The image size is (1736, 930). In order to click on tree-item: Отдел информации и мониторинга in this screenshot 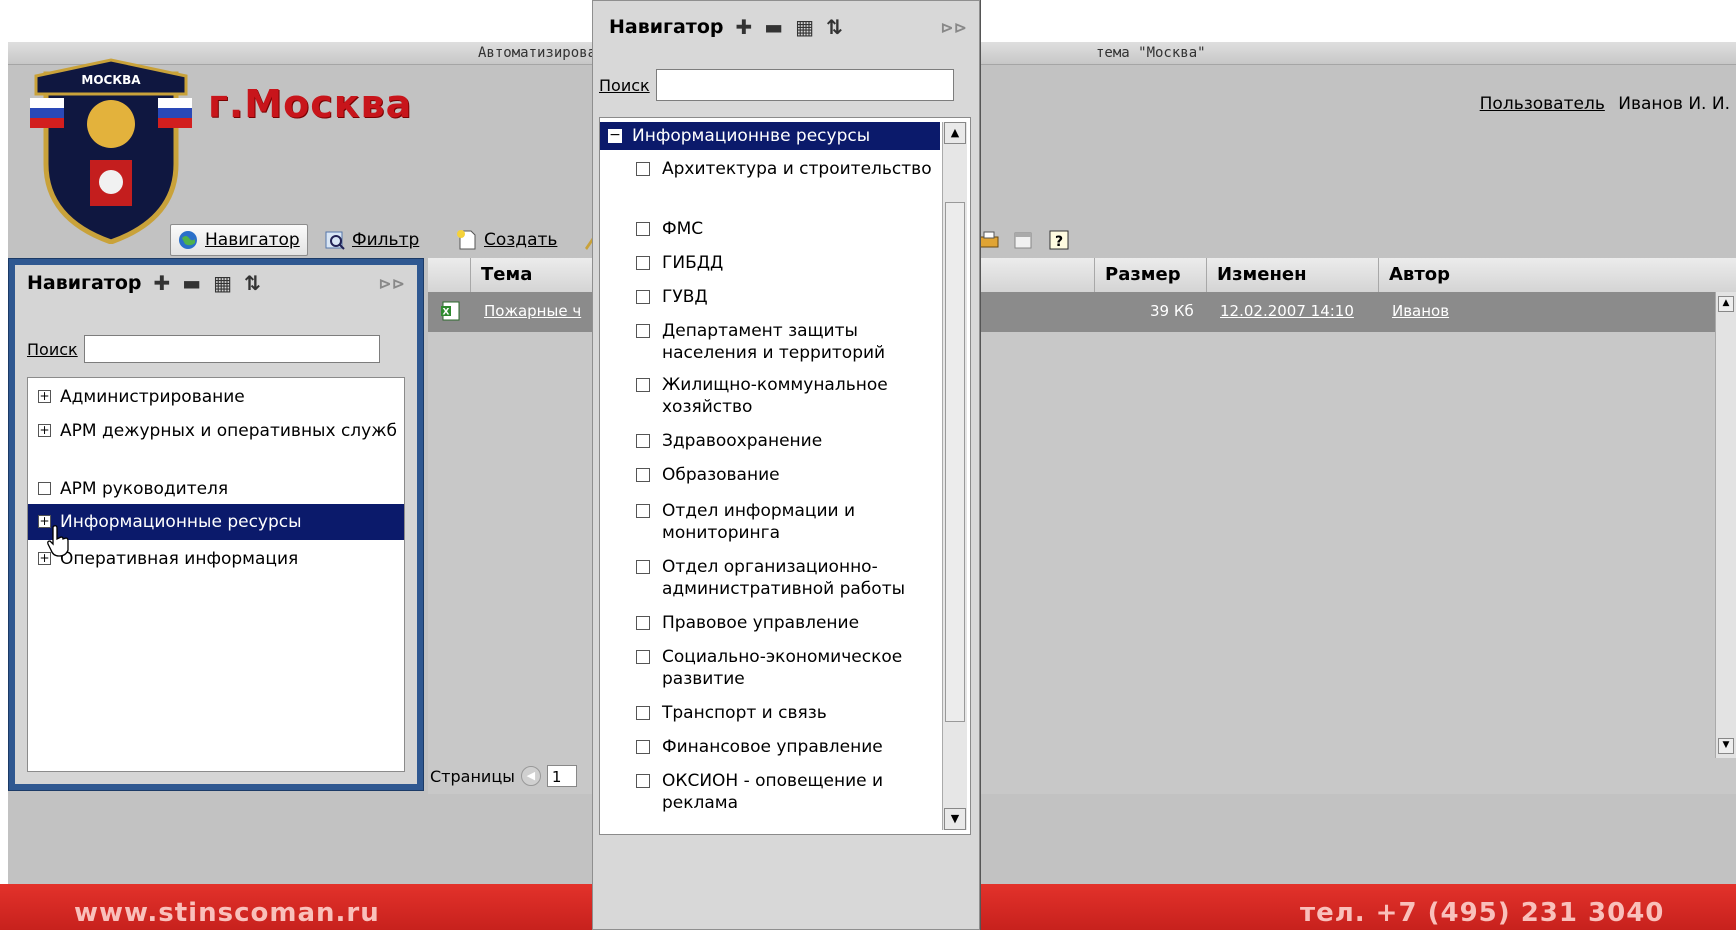, I will do `click(785, 522)`.